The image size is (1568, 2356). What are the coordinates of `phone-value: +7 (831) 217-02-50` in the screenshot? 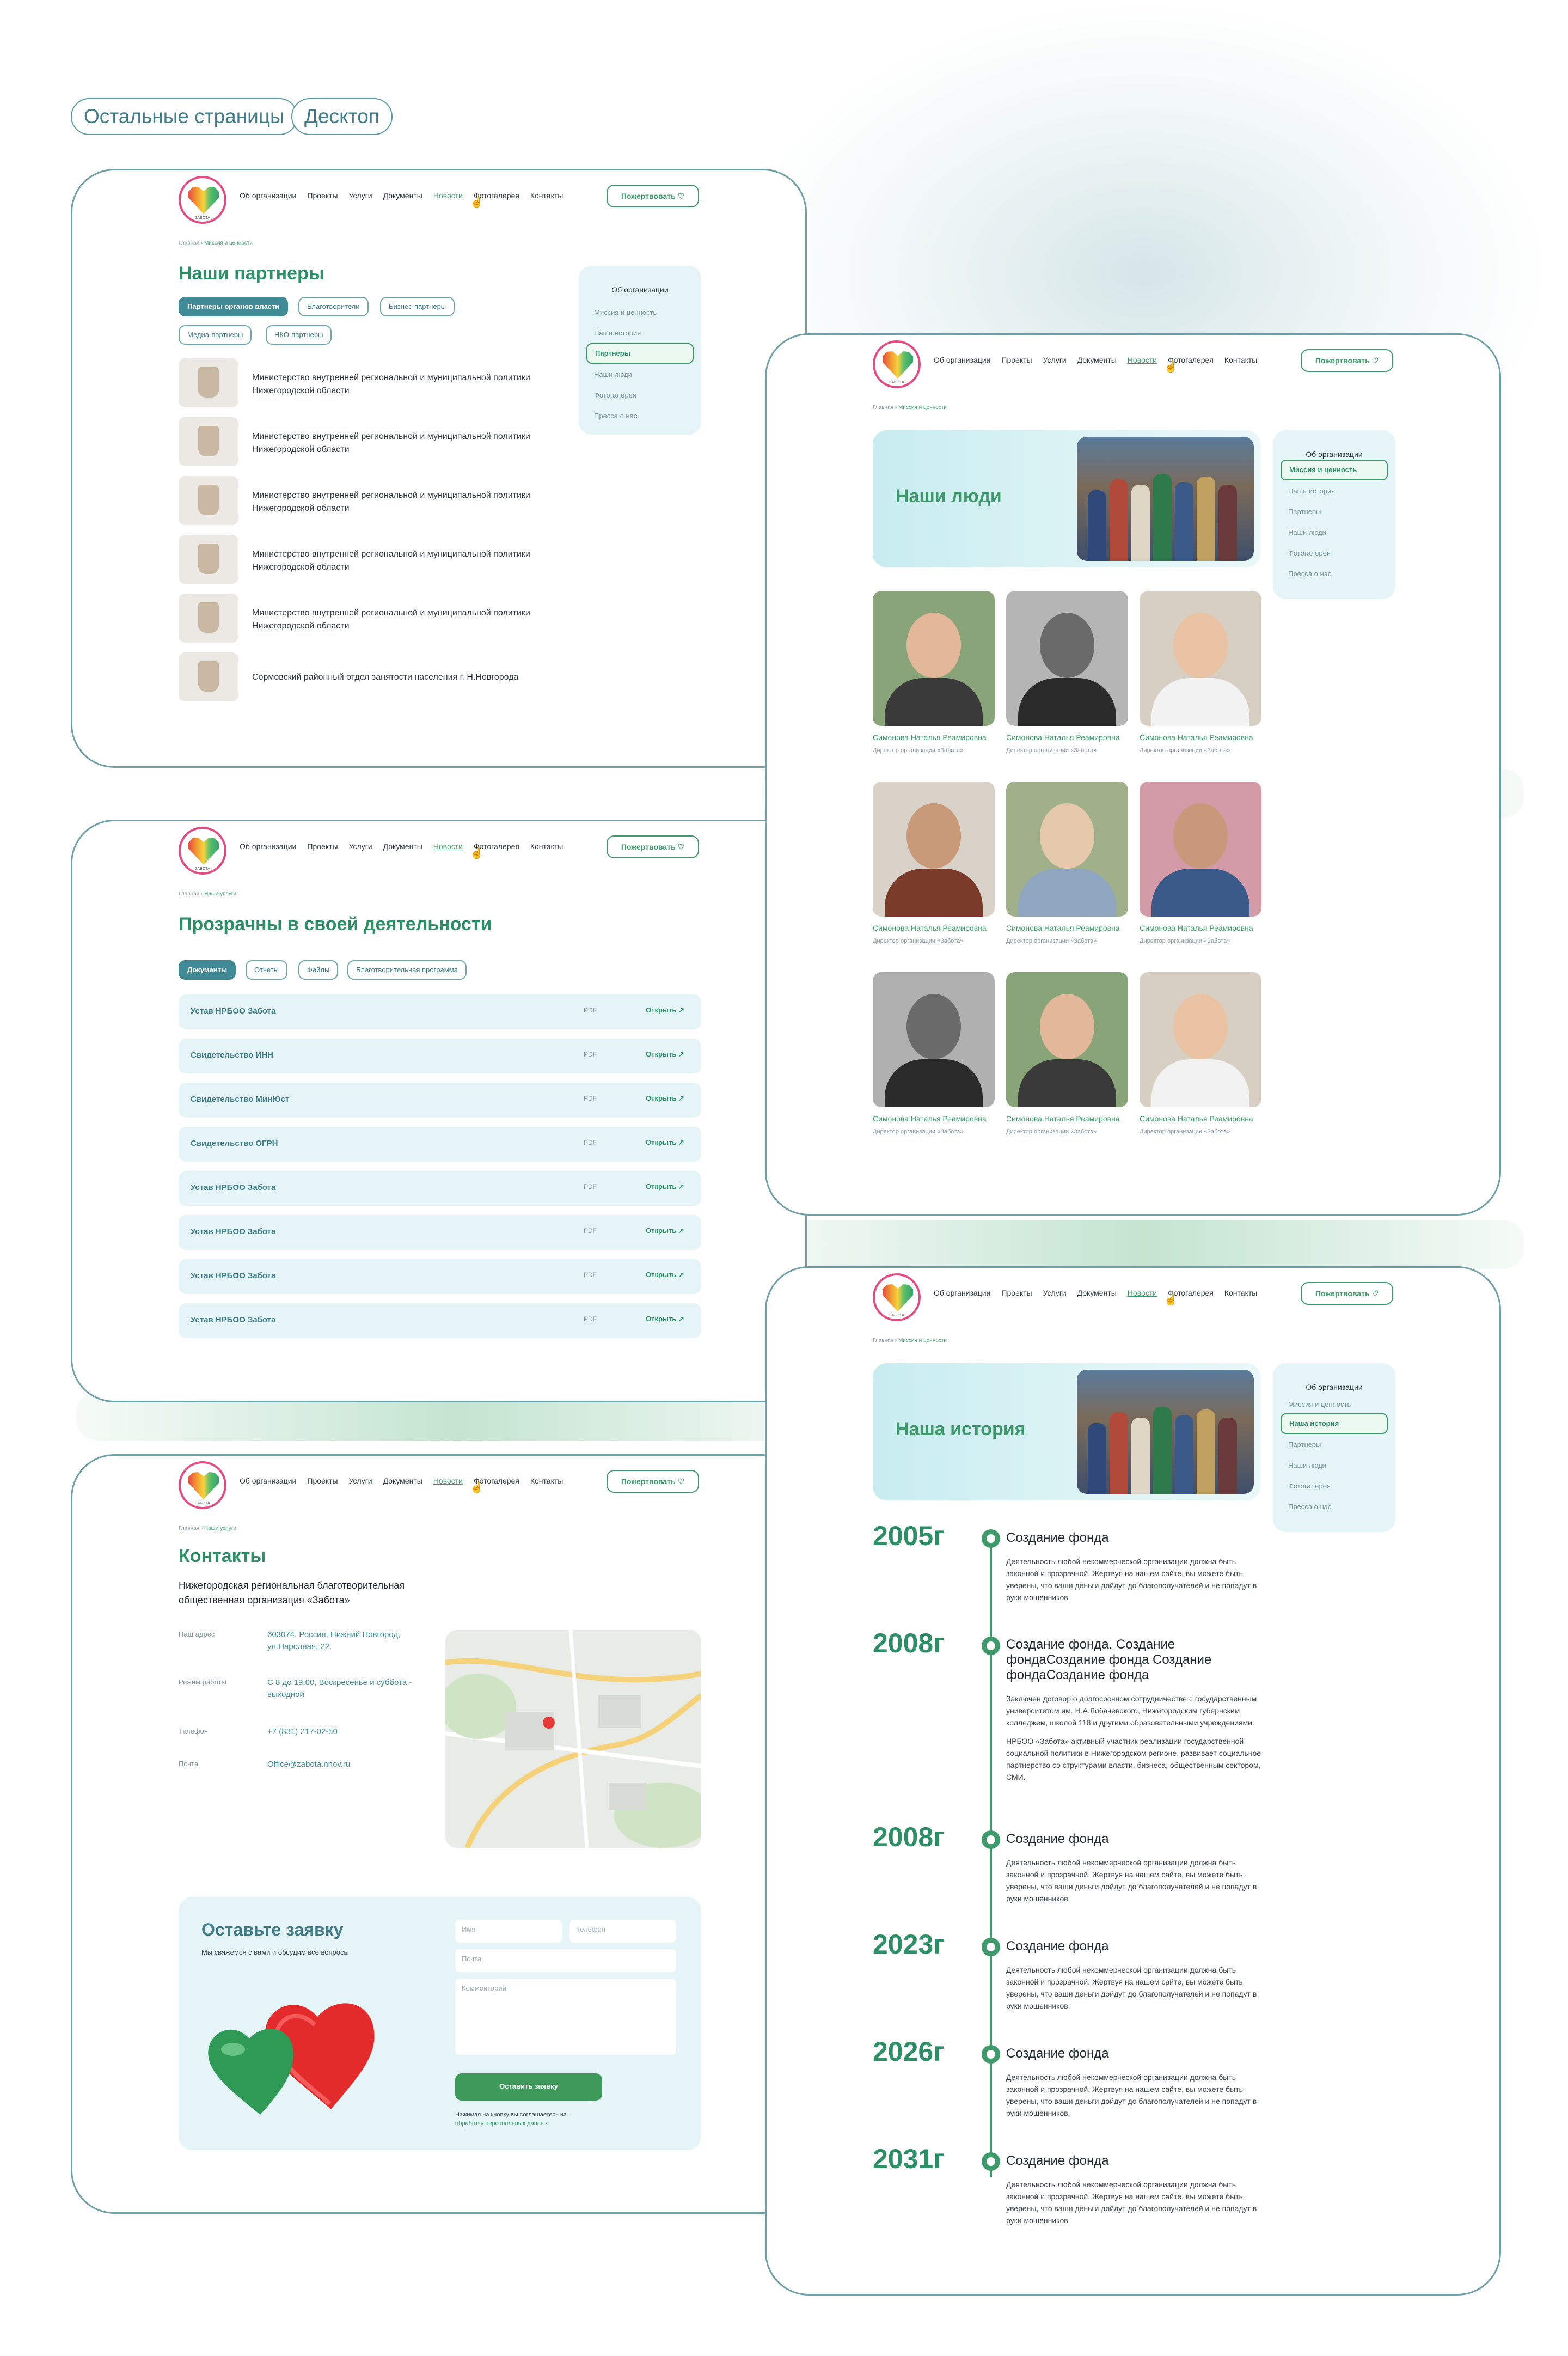 It's located at (354, 1732).